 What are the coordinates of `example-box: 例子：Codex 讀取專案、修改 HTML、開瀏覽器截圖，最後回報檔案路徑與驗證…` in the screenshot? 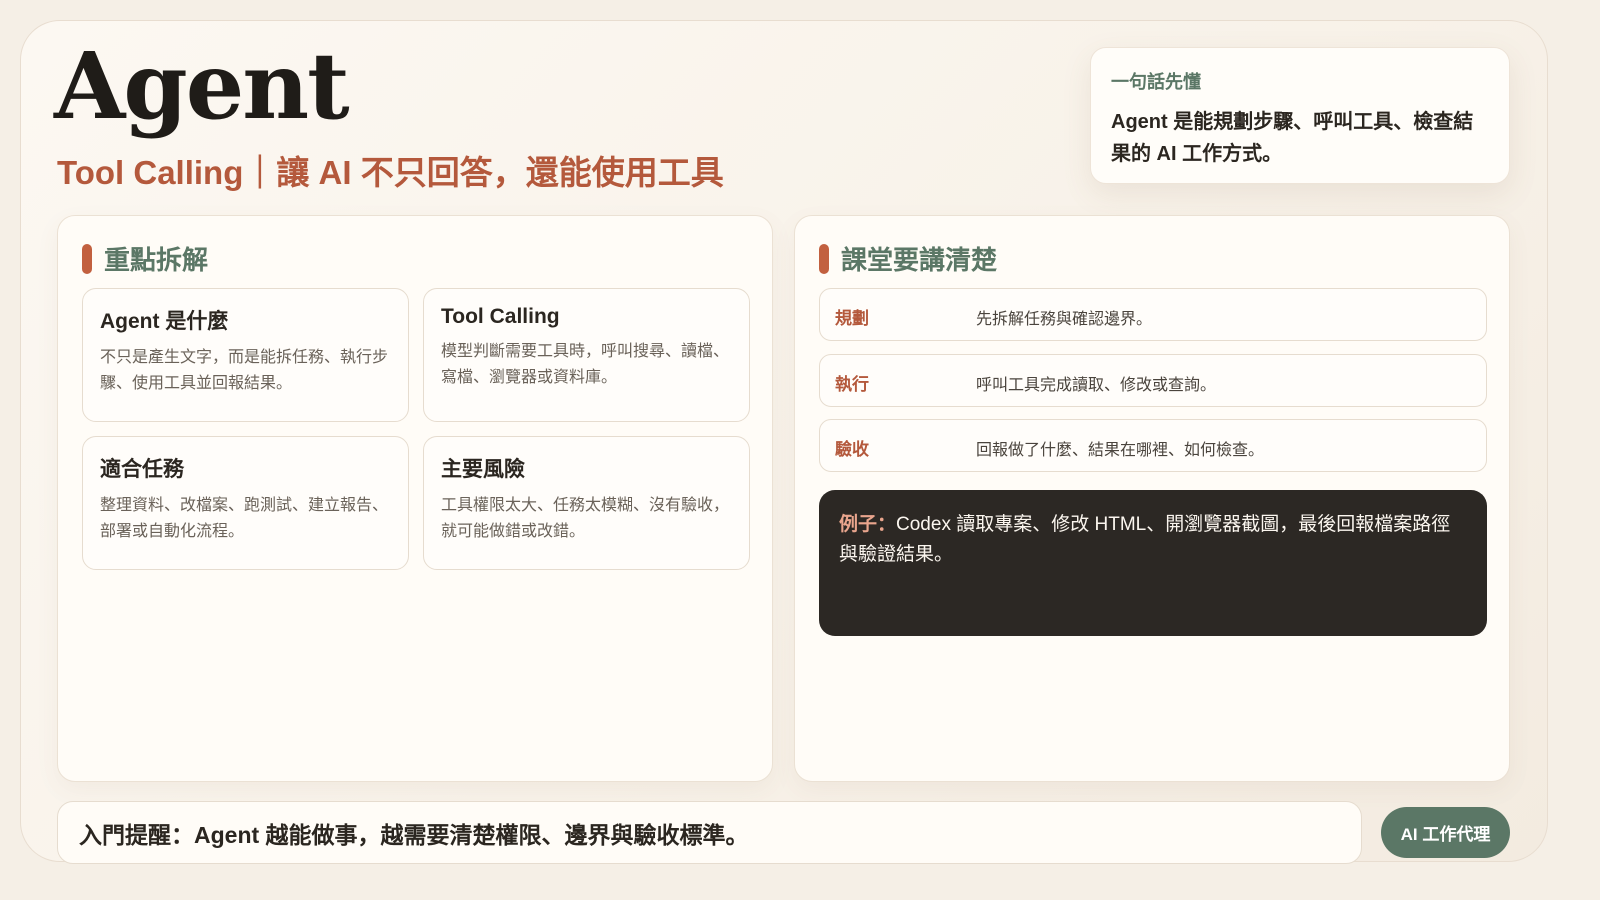 It's located at (1153, 563).